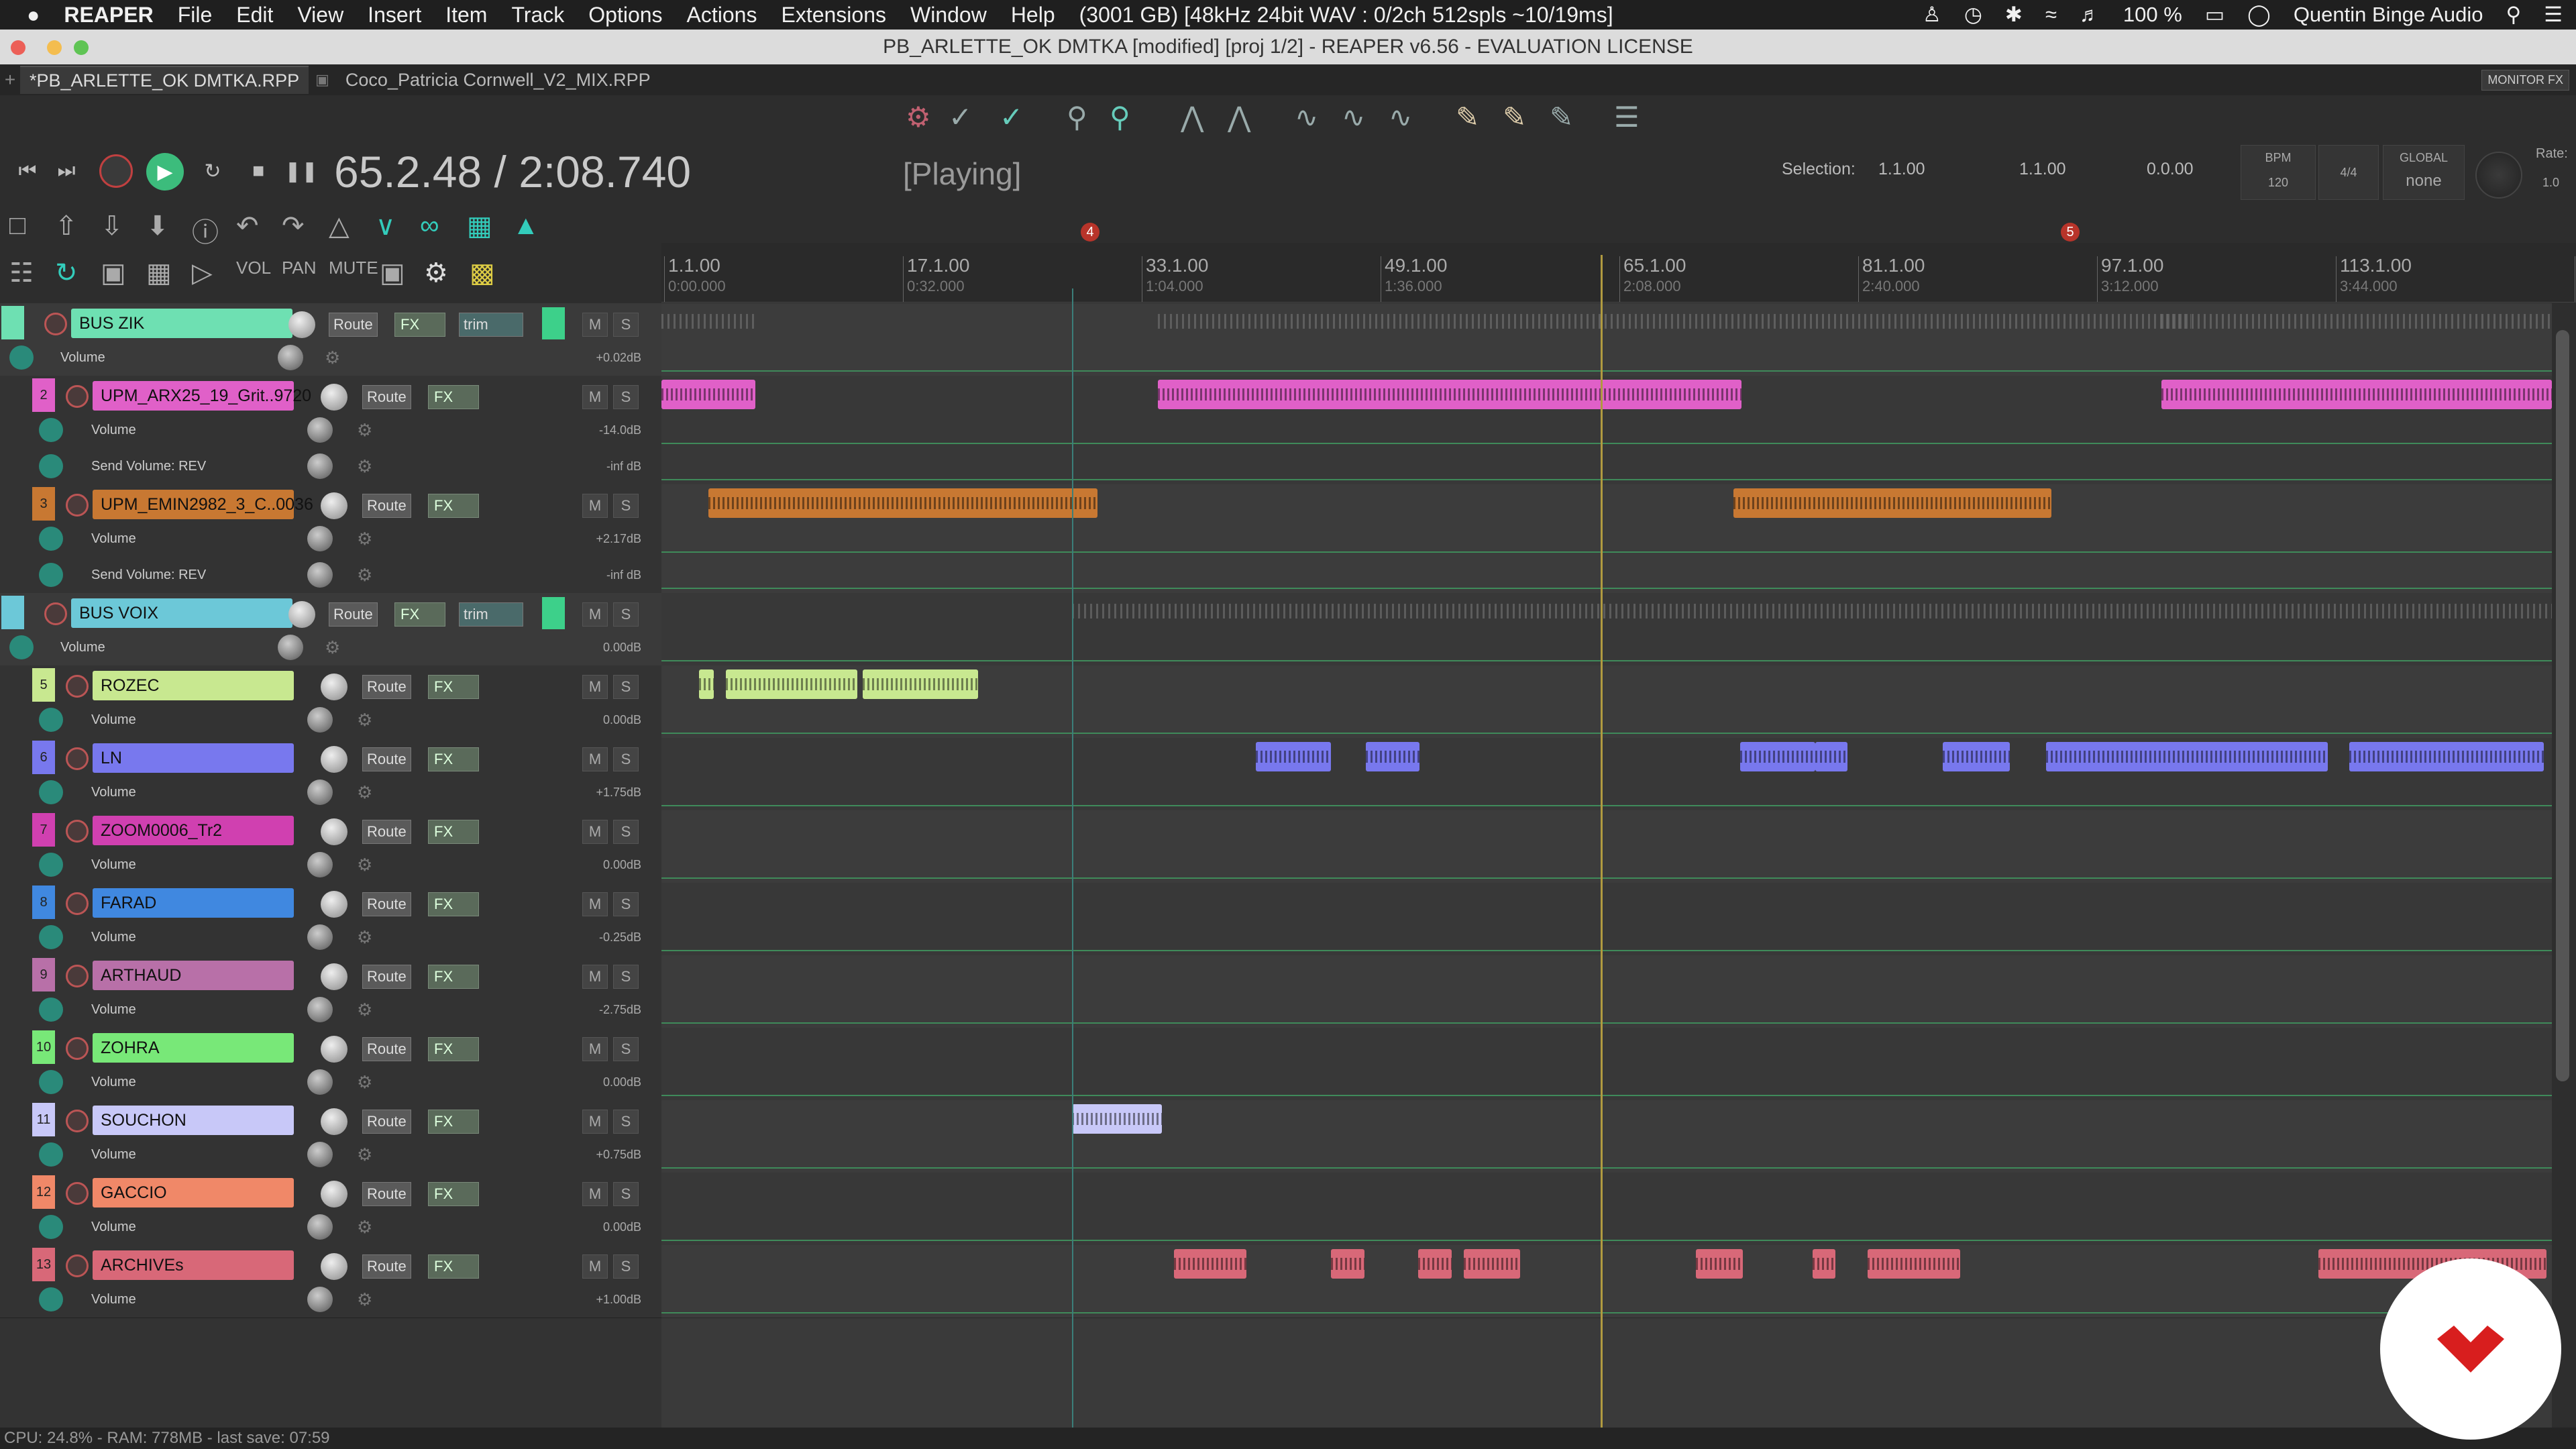  What do you see at coordinates (2550, 183) in the screenshot?
I see `rate-value: 1.0` at bounding box center [2550, 183].